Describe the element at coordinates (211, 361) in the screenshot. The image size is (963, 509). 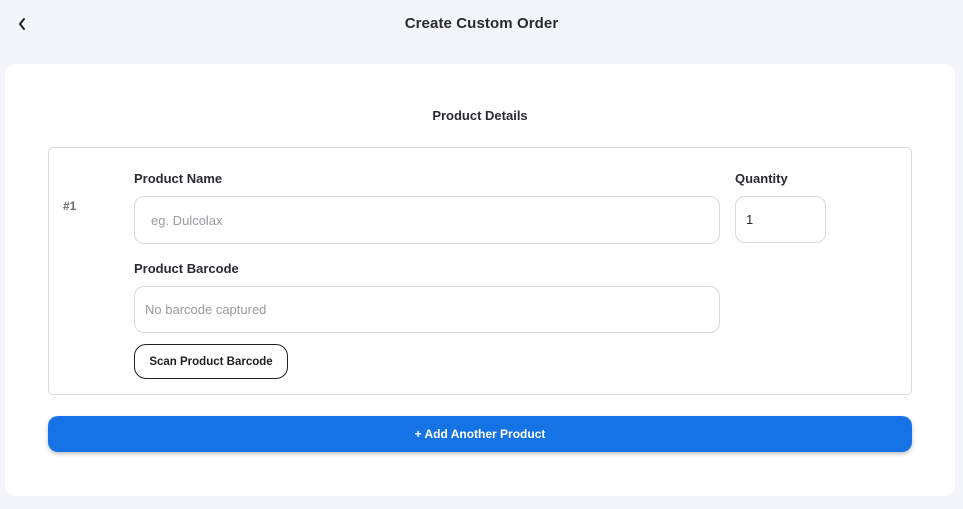
I see `scan-barcode-button: Scan Product Barcode` at that location.